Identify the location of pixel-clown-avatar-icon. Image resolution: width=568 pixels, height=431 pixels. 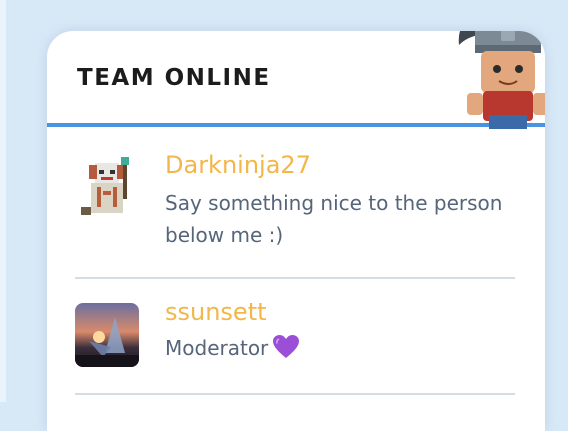
(109, 189).